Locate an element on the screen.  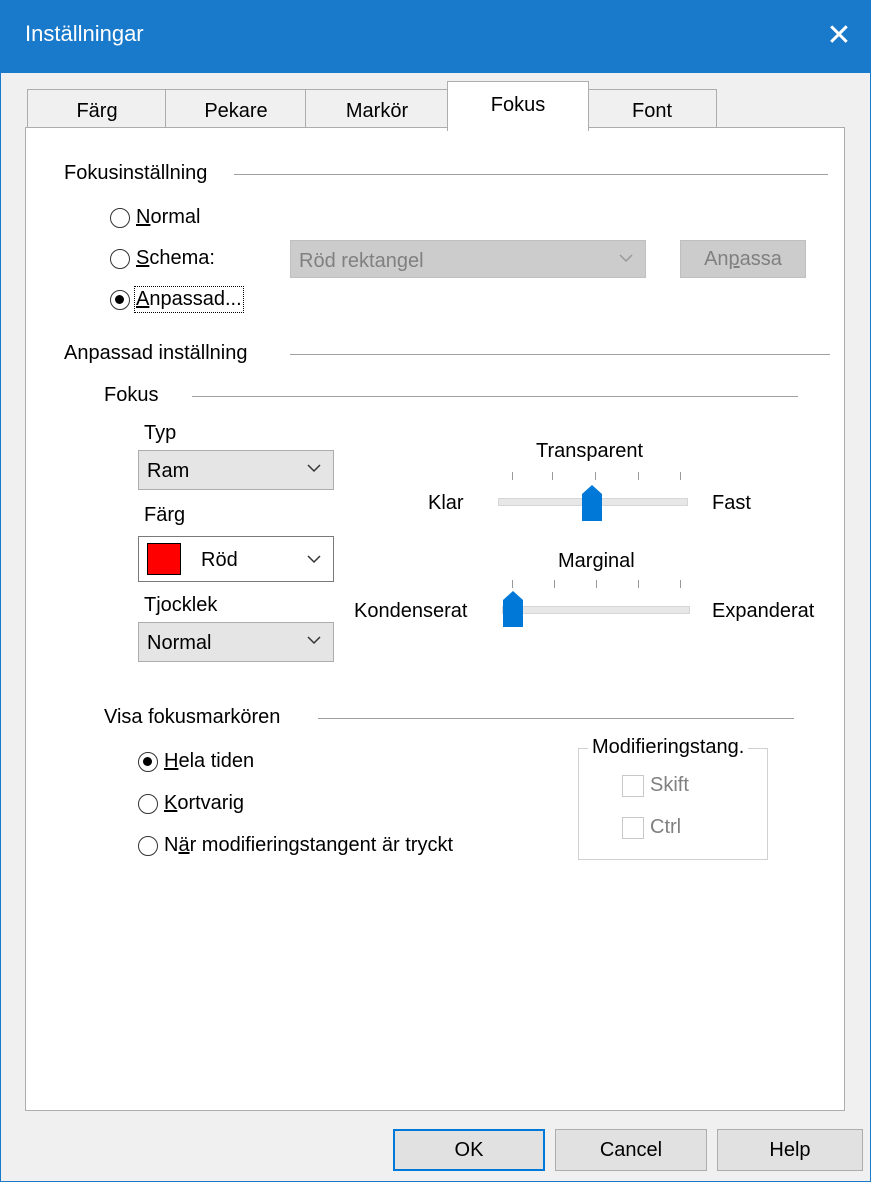
group-heading-focus-setting: Fokusinställning is located at coordinates (141, 173).